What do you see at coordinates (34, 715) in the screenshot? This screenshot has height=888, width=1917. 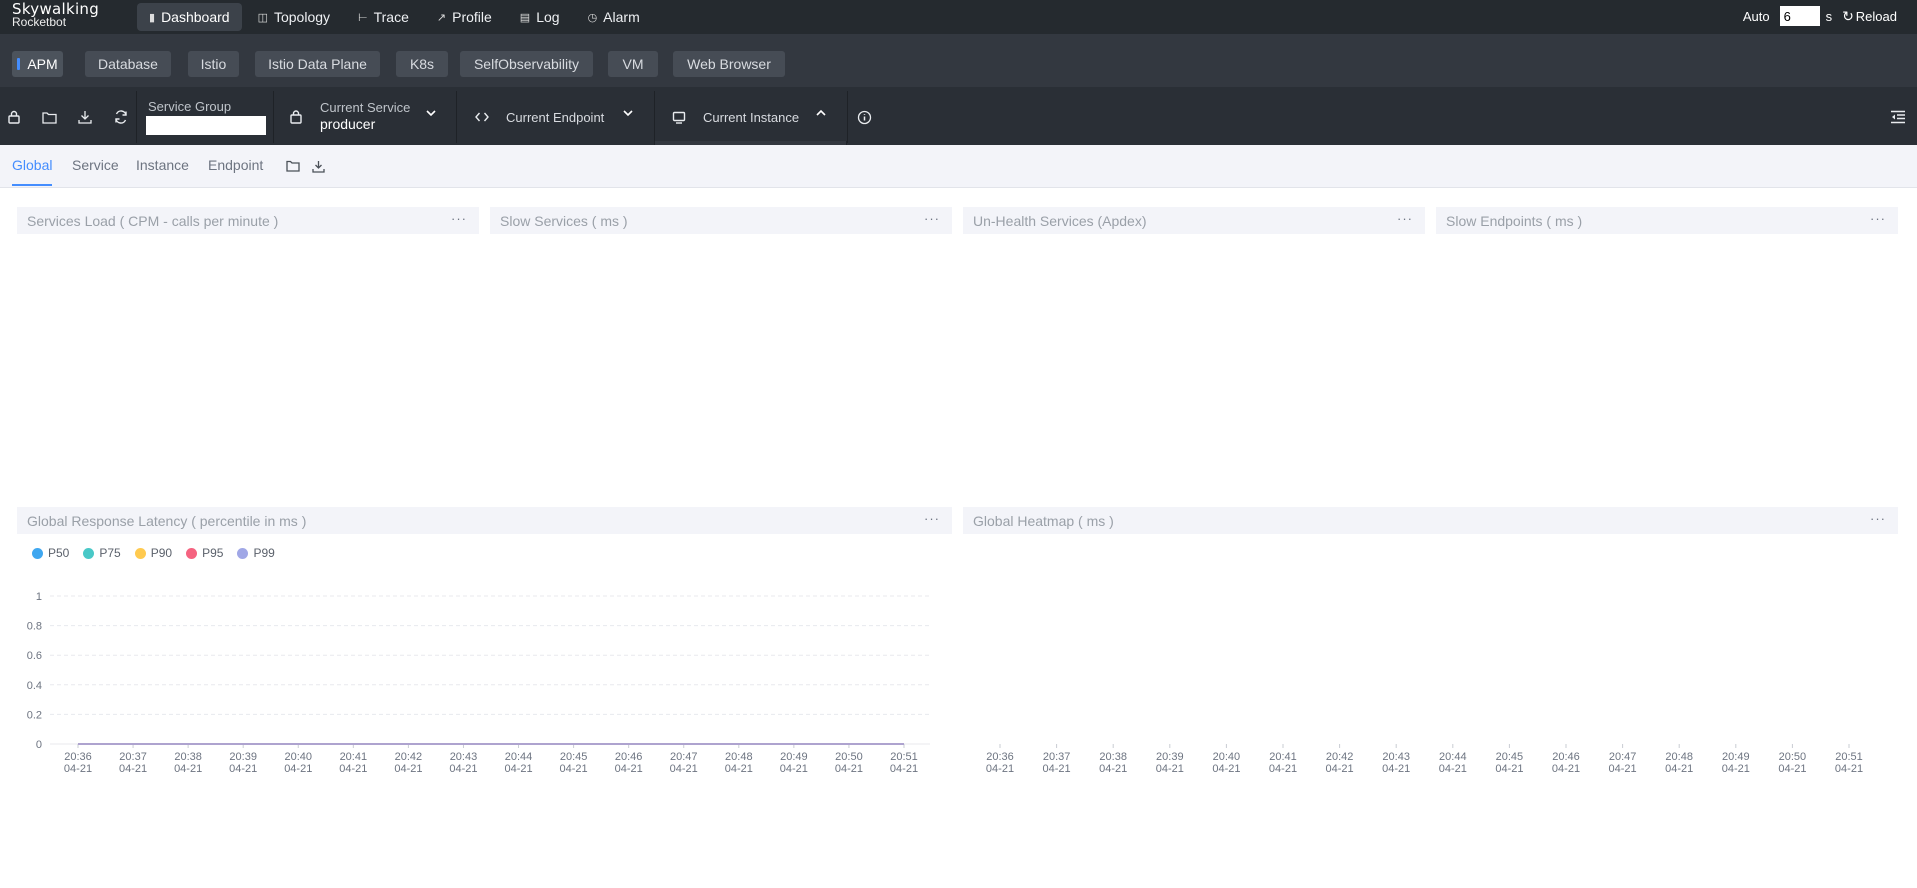 I see `y-tick-label: 0.2` at bounding box center [34, 715].